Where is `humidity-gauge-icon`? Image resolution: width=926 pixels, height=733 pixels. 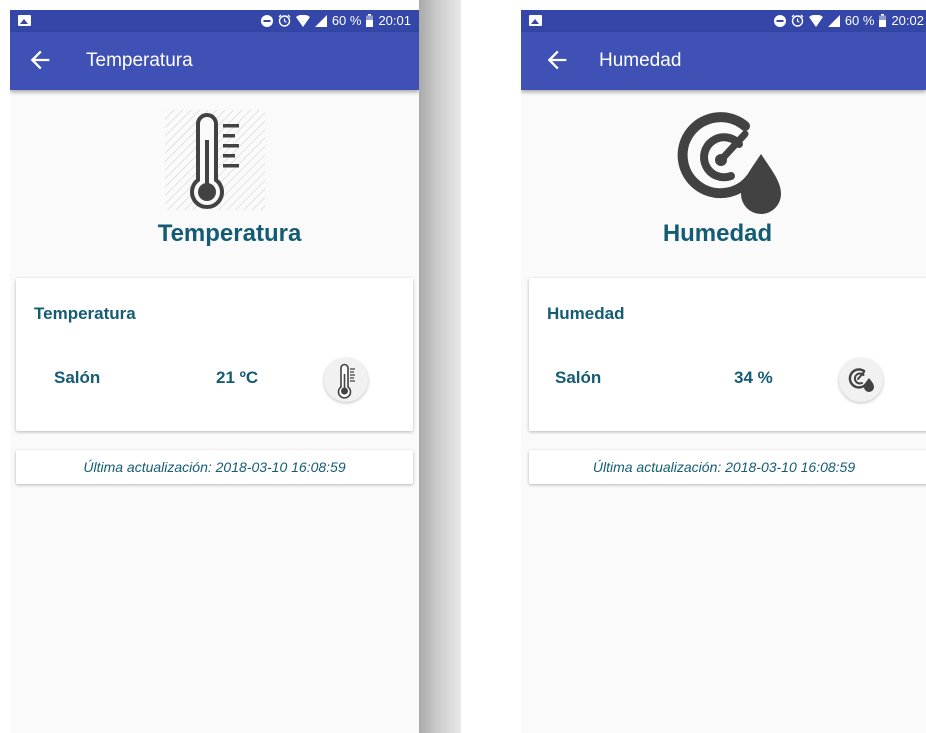
humidity-gauge-icon is located at coordinates (729, 163).